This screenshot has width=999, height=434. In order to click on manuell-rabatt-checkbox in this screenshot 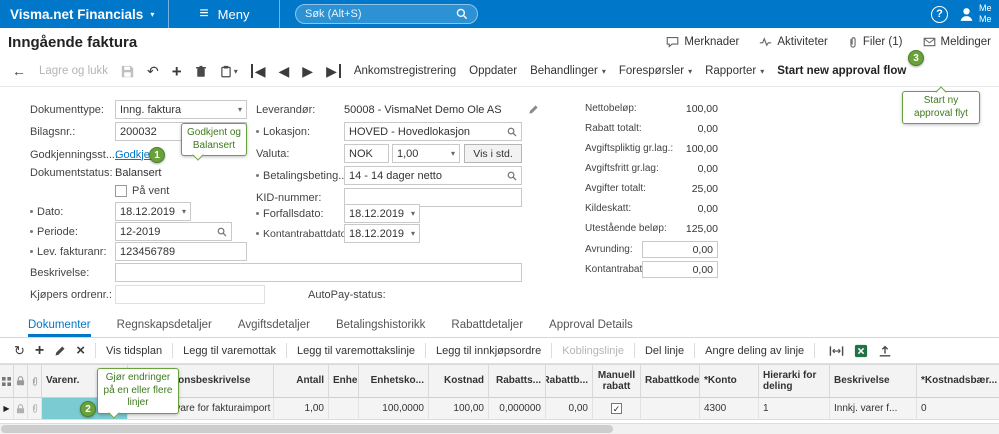, I will do `click(616, 408)`.